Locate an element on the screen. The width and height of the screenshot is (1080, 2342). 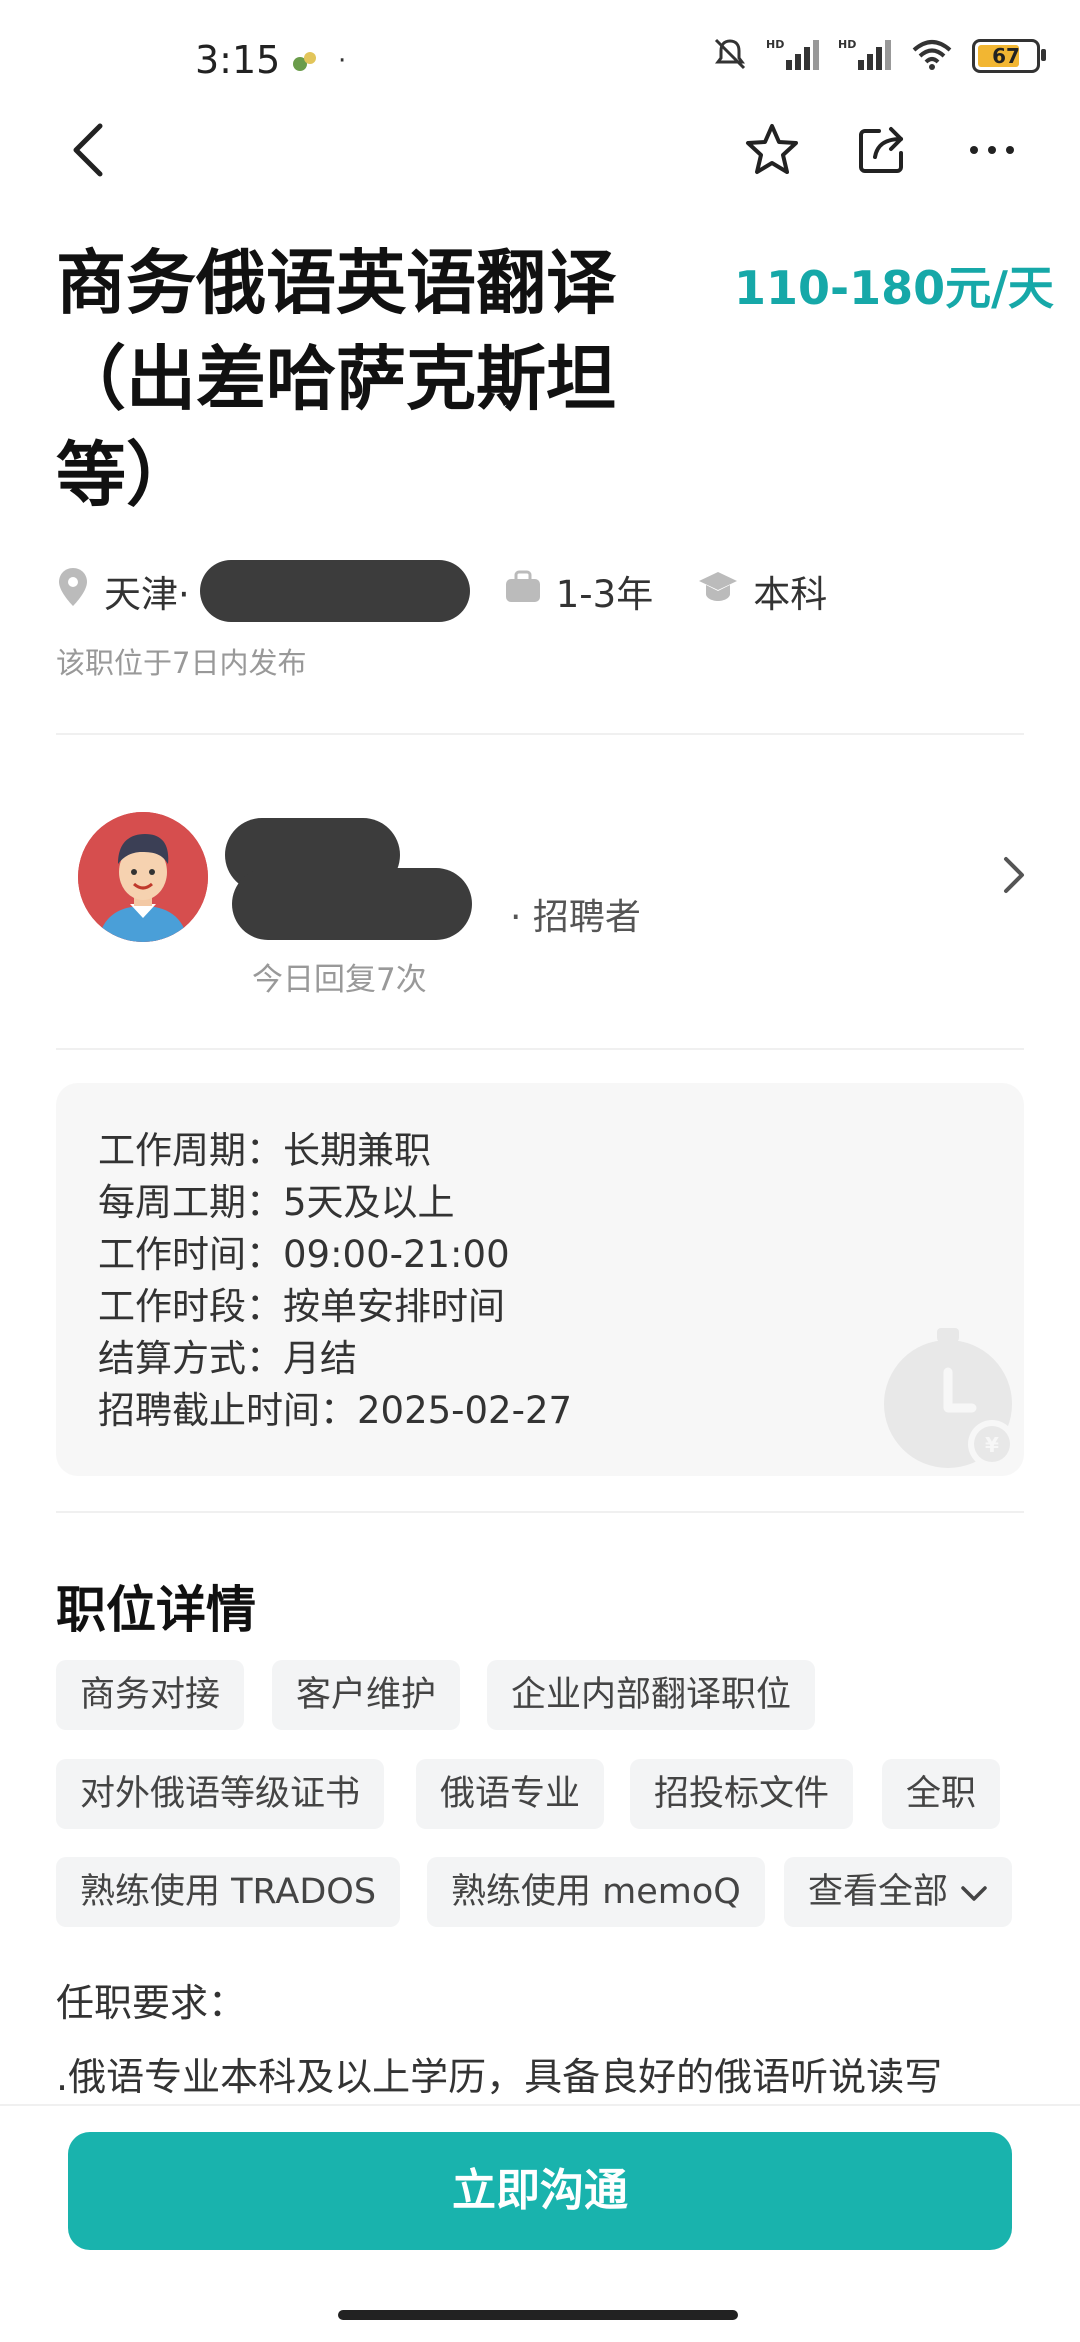
battery-level: 67 is located at coordinates (1006, 56).